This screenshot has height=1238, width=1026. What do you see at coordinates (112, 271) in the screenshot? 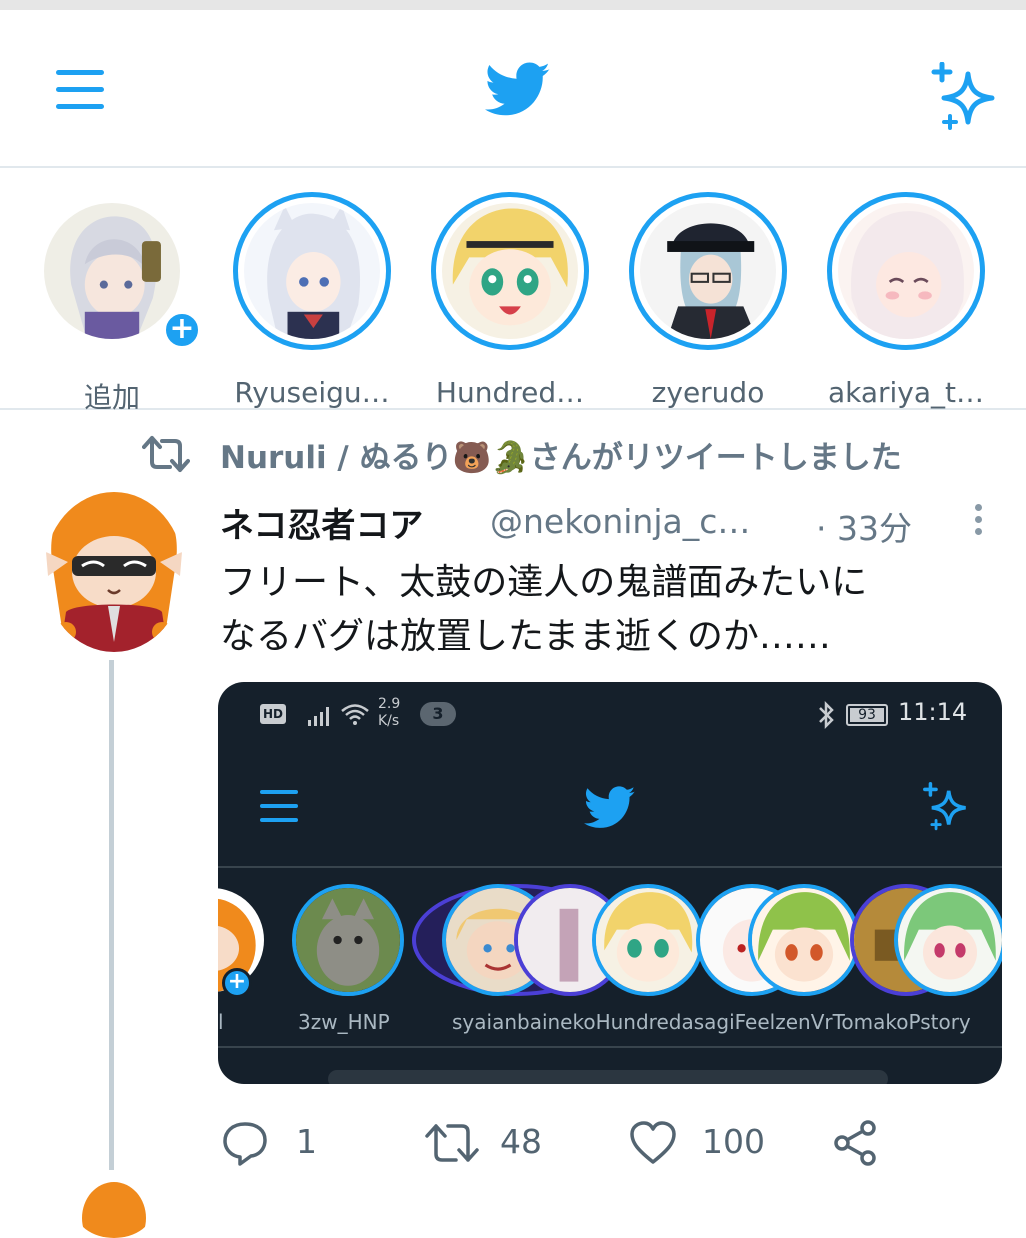
I see `own-avatar` at bounding box center [112, 271].